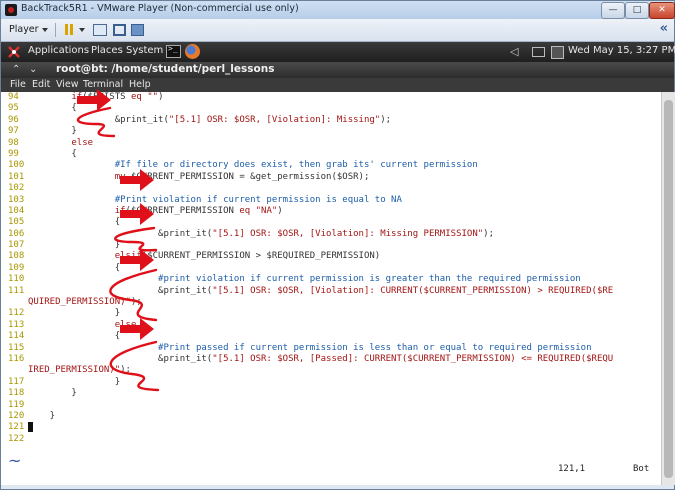  Describe the element at coordinates (337, 85) in the screenshot. I see `terminal-menu-bar: File Edit View Terminal Help` at that location.